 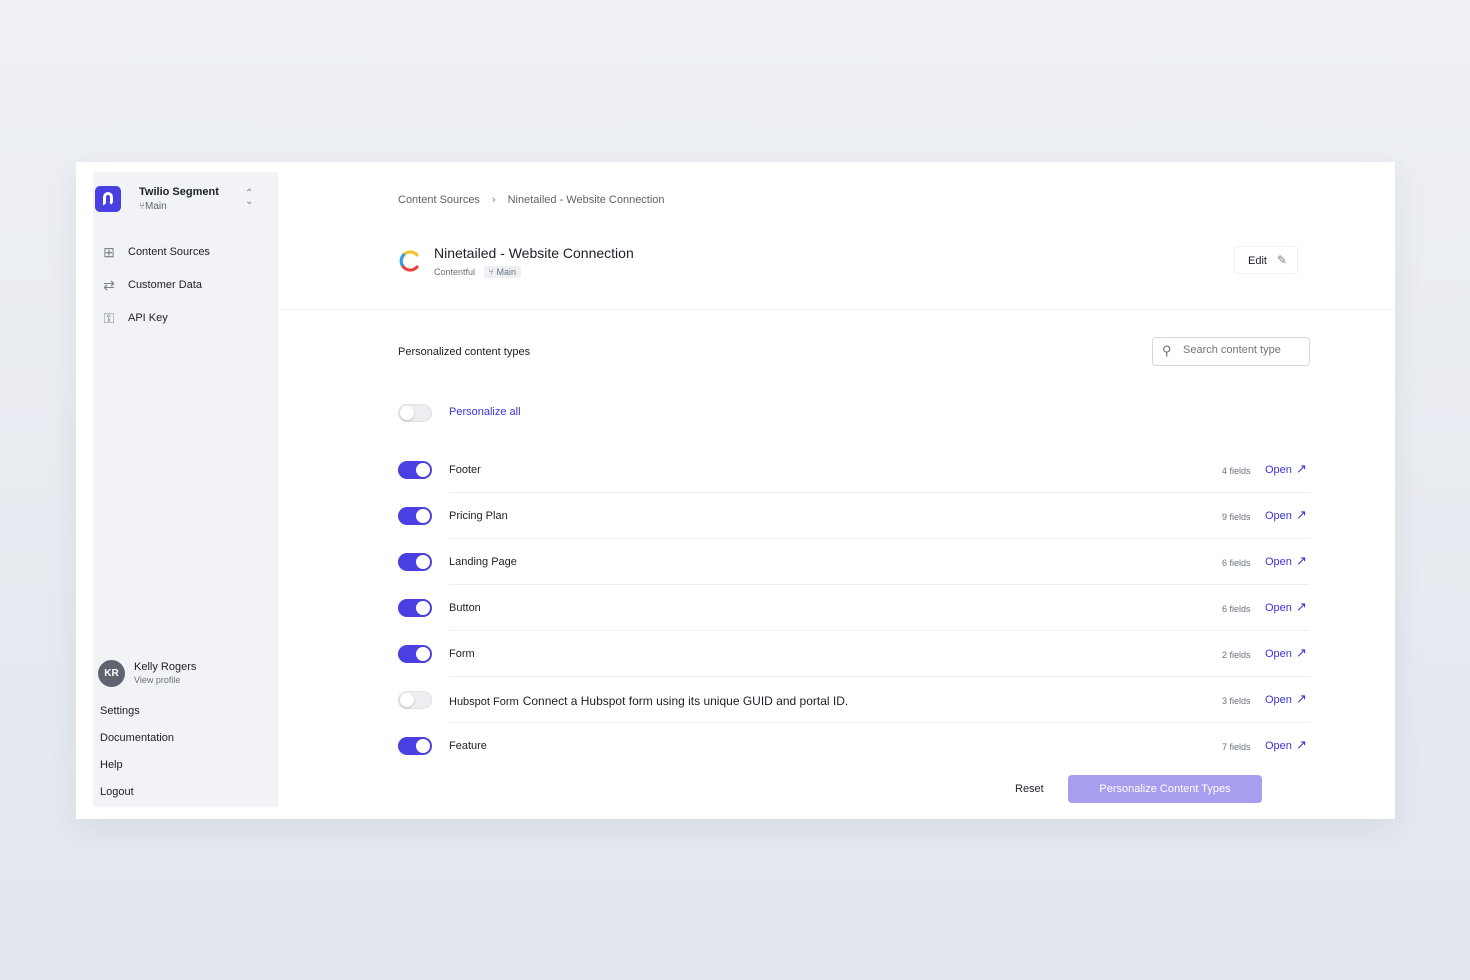 What do you see at coordinates (1236, 655) in the screenshot?
I see `field-count: 2 fields` at bounding box center [1236, 655].